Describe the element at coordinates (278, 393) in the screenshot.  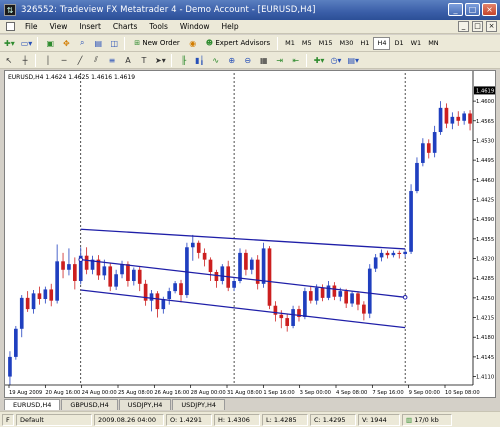
I see `time-tick-label: 1 Sep 16:00` at that location.